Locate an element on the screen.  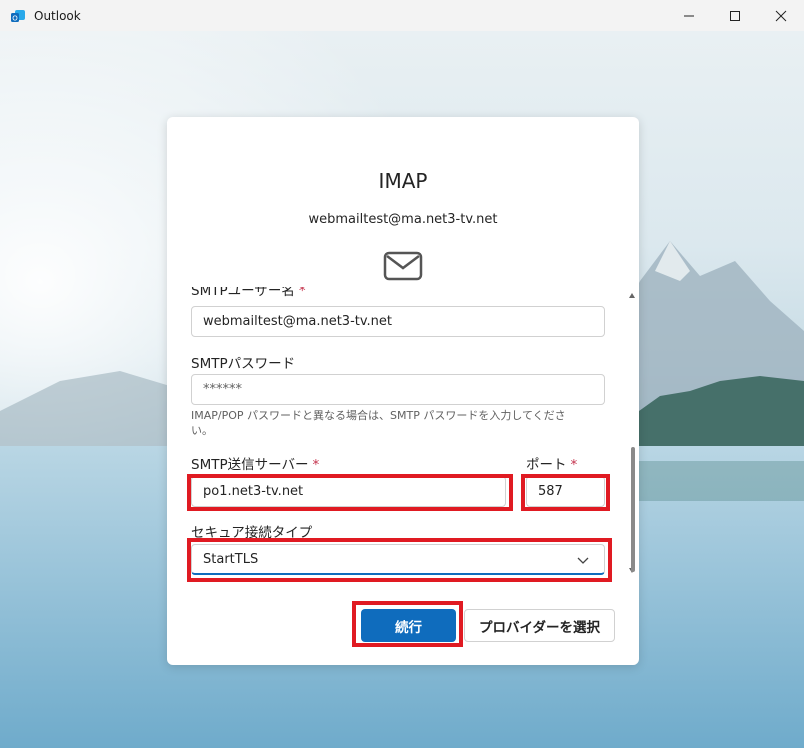
port-label: ポート * is located at coordinates (552, 465).